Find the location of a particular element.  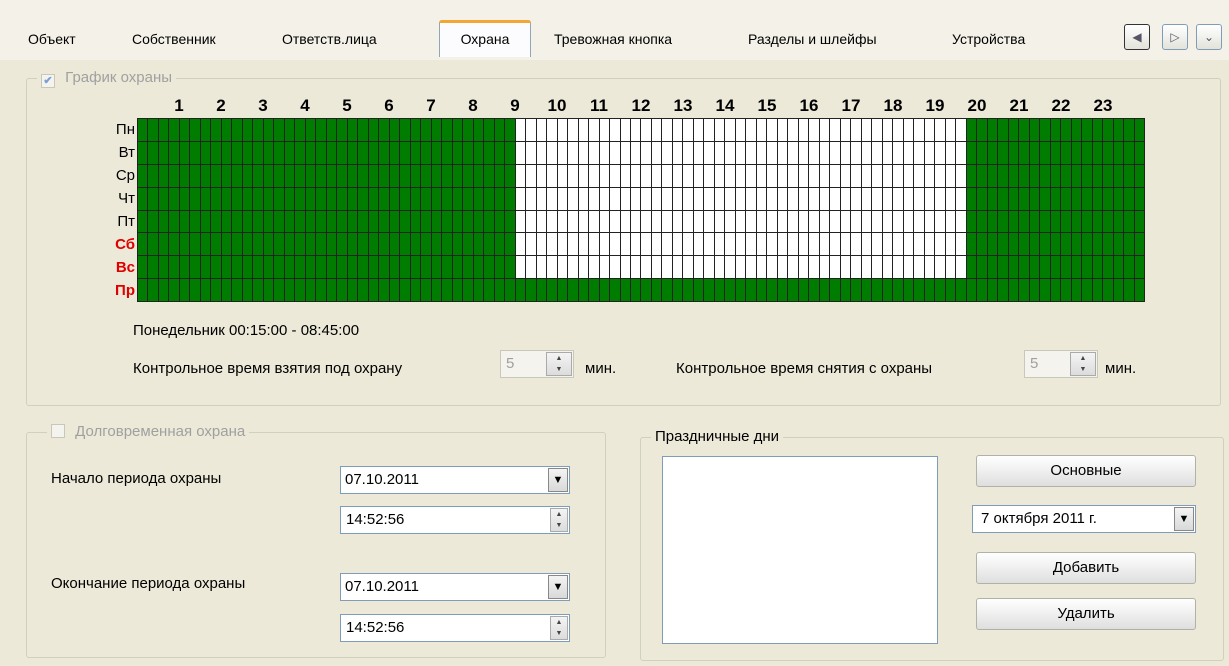

tab-security: Охрана is located at coordinates (485, 38).